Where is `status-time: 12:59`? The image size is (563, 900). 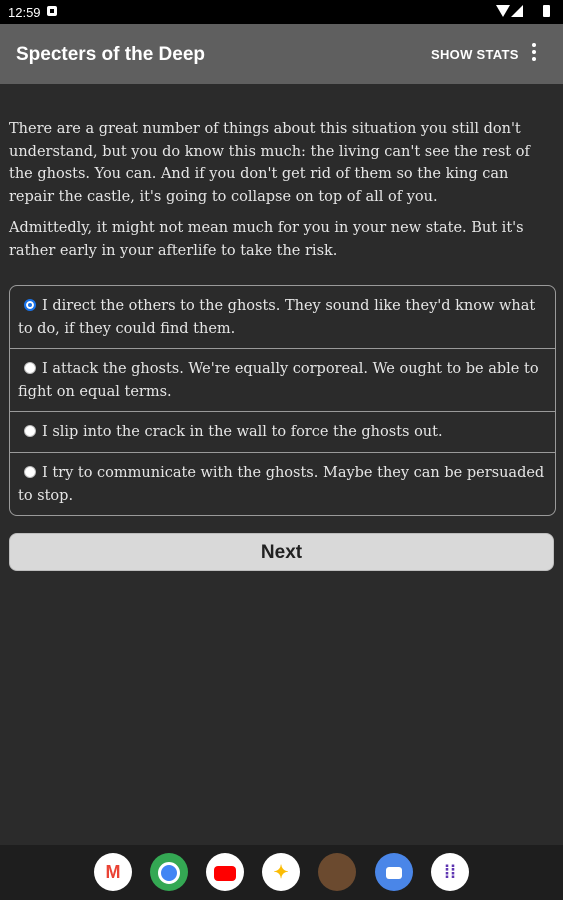
status-time: 12:59 is located at coordinates (24, 12).